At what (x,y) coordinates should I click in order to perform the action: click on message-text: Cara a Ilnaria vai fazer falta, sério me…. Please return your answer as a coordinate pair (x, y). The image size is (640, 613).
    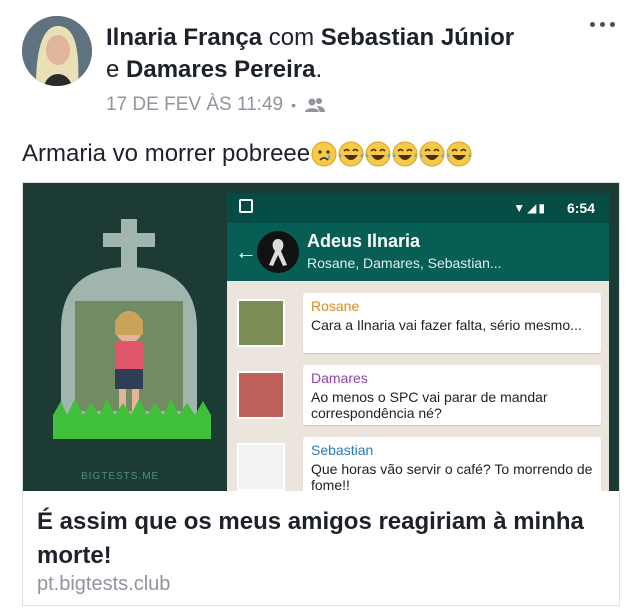
    Looking at the image, I should click on (446, 325).